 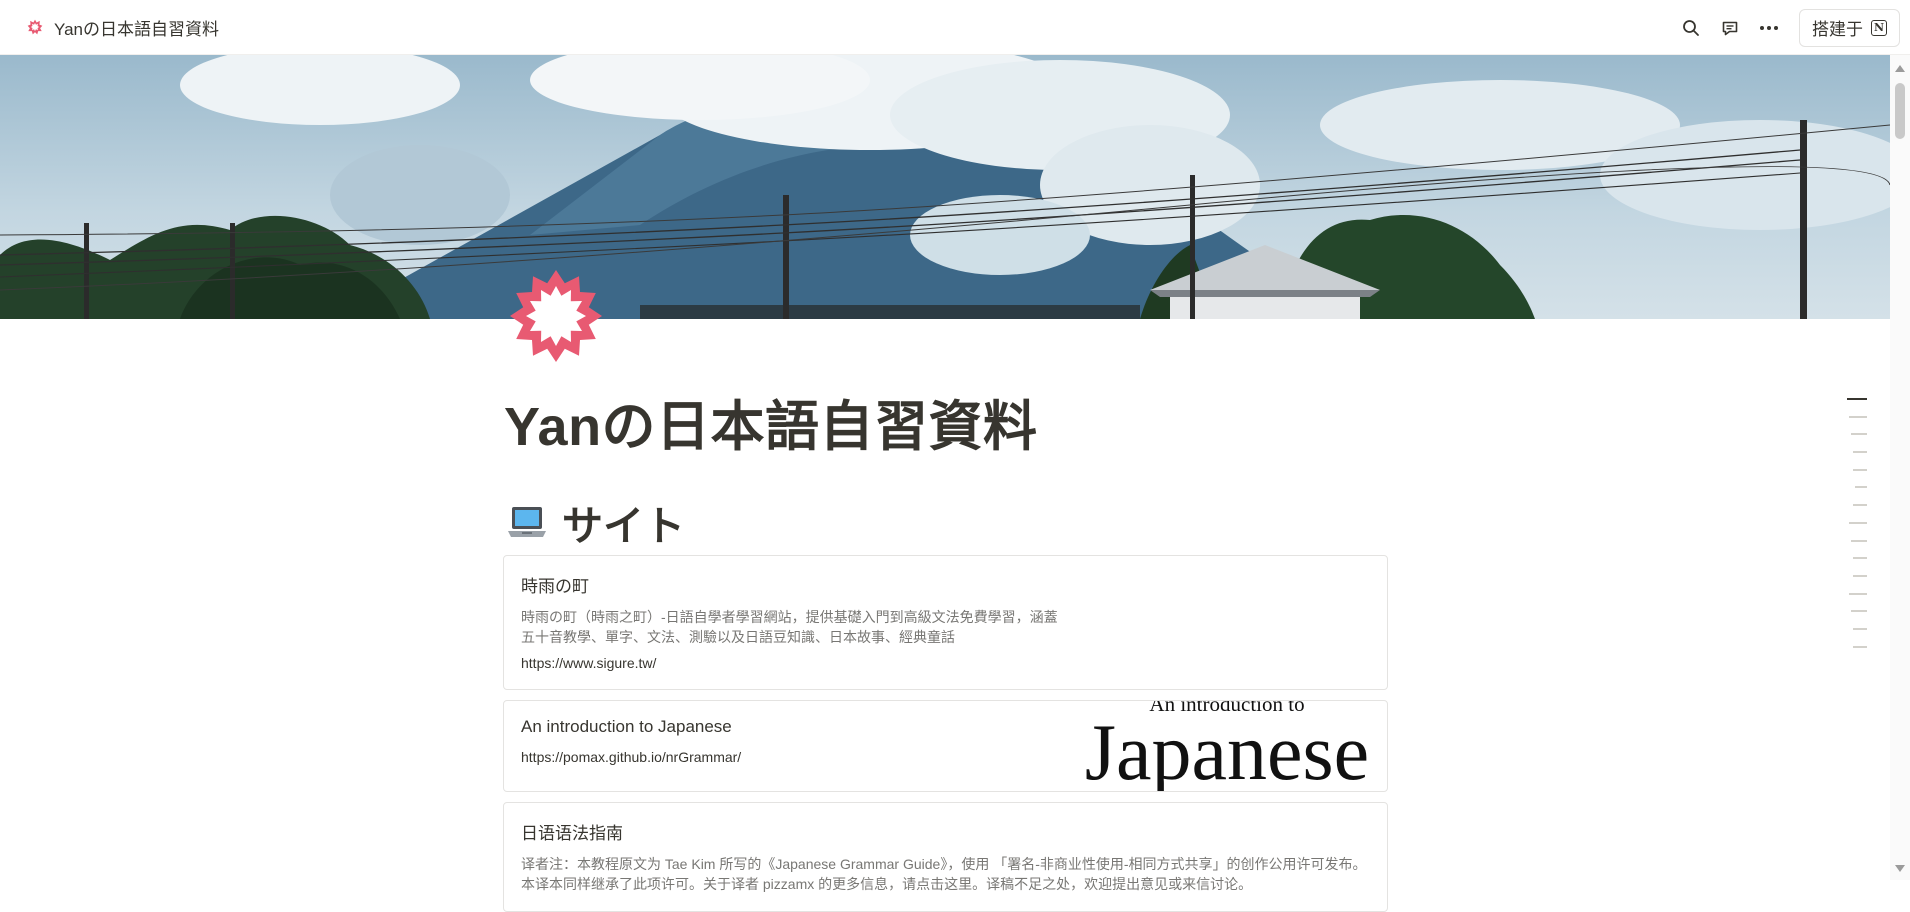 I want to click on more-icon, so click(x=1769, y=28).